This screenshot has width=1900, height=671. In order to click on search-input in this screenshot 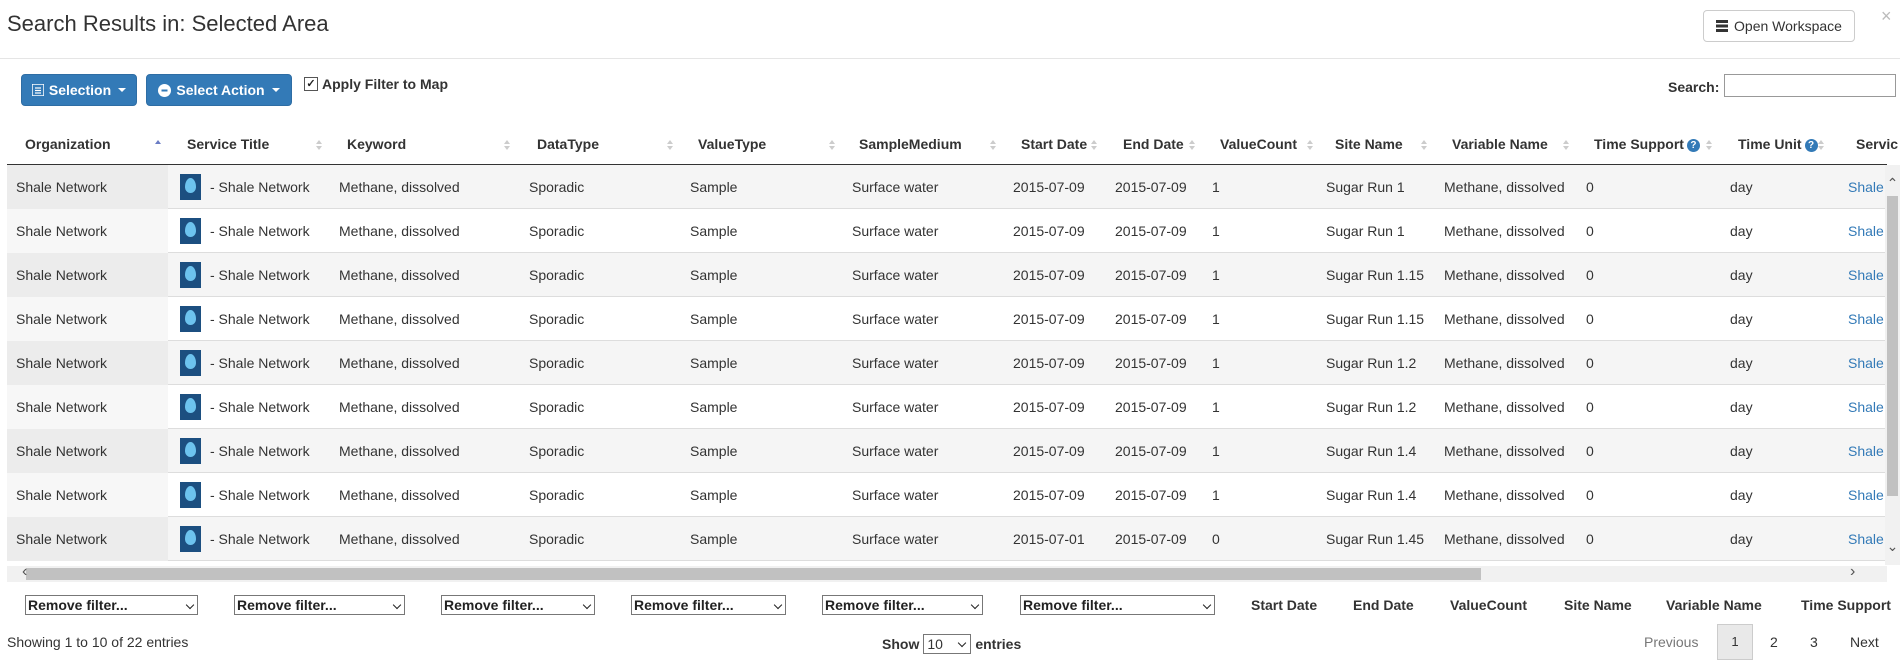, I will do `click(1810, 85)`.